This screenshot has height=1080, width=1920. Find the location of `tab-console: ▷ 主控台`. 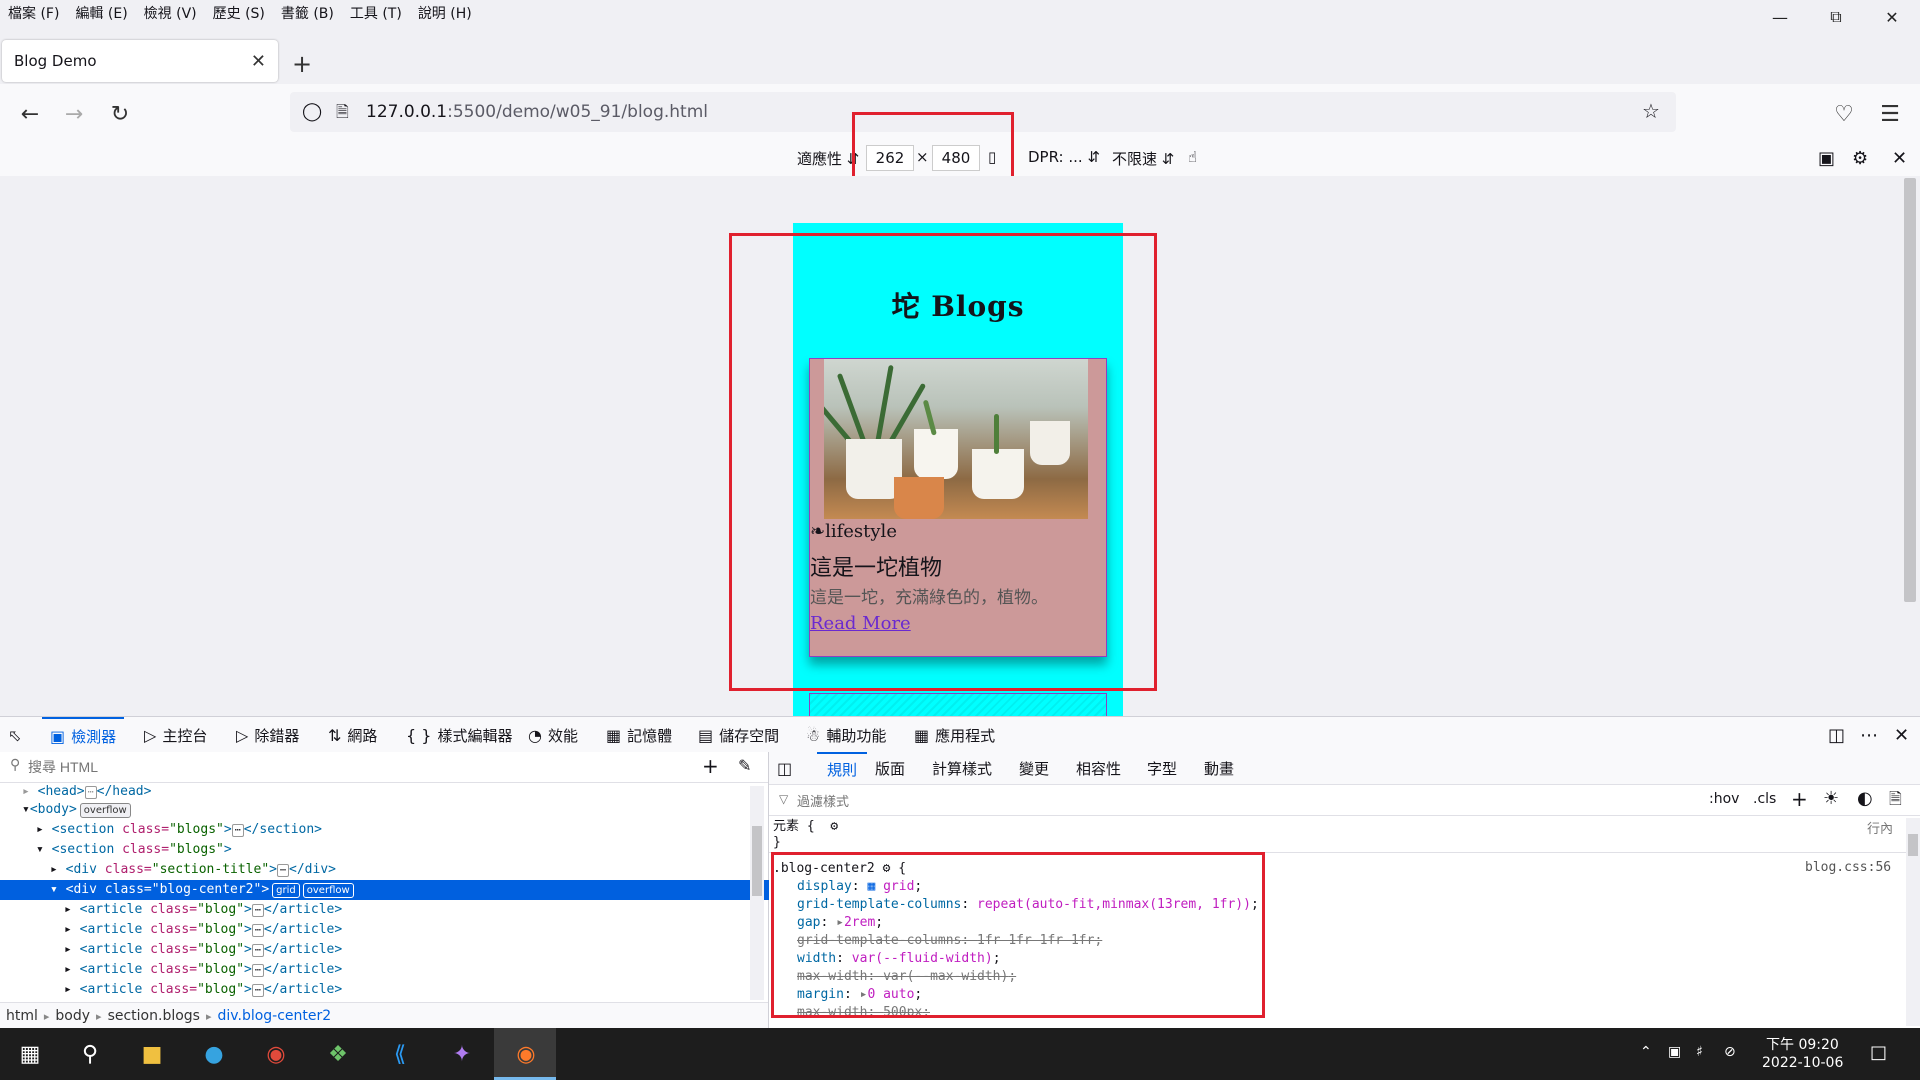

tab-console: ▷ 主控台 is located at coordinates (175, 735).